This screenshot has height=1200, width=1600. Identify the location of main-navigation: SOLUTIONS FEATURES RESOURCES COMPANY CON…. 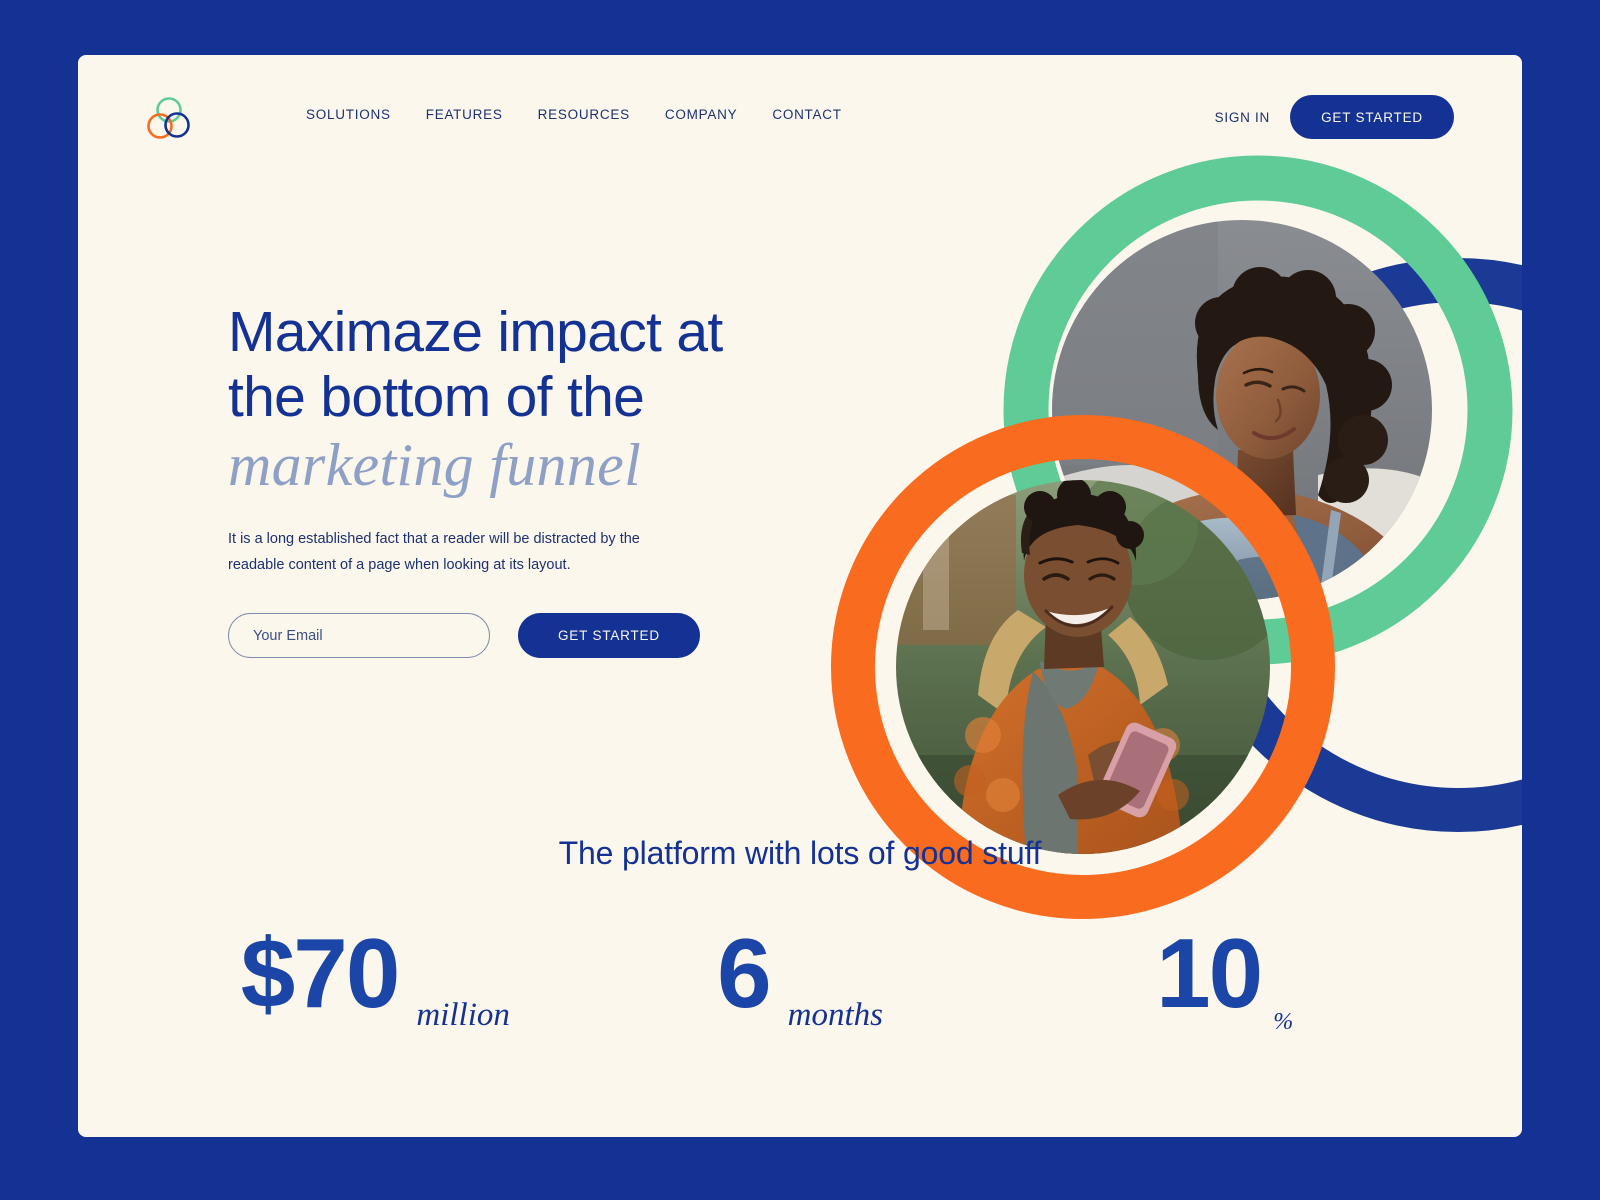
(574, 114).